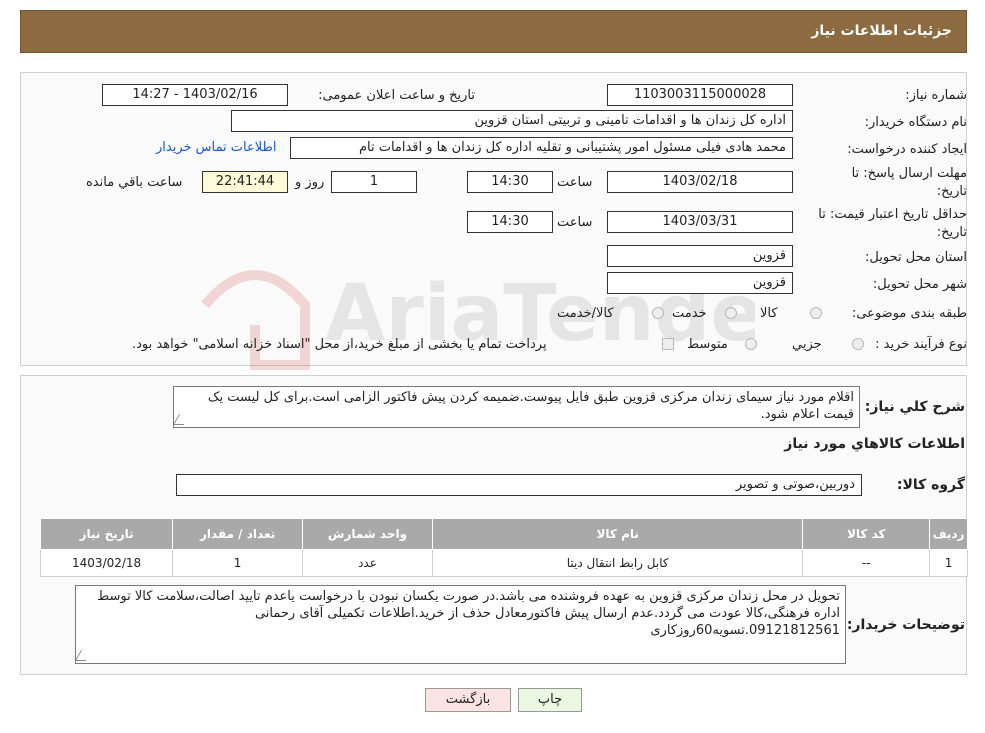 This screenshot has width=985, height=733. Describe the element at coordinates (585, 313) in the screenshot. I see `category-option-goods-service: کالا/خدمت` at that location.